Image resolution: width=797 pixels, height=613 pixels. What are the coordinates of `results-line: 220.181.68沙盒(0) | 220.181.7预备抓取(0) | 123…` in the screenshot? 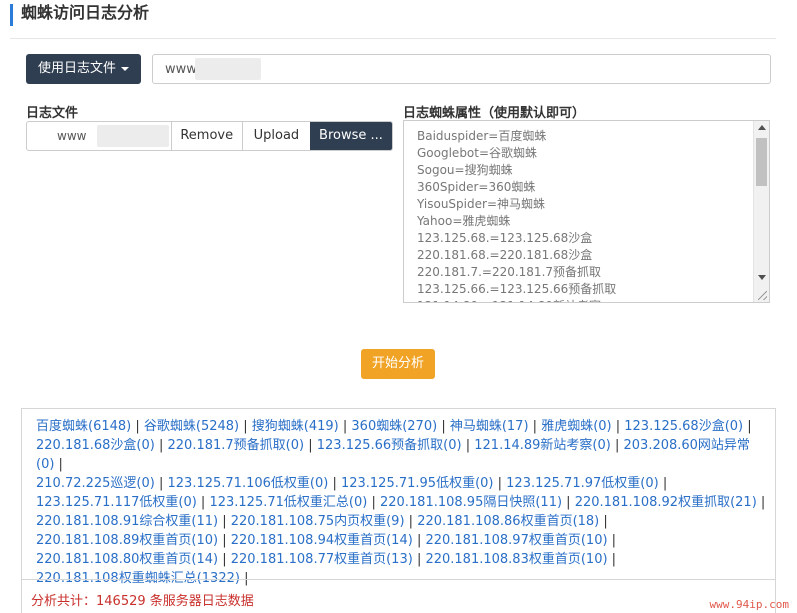 It's located at (402, 455).